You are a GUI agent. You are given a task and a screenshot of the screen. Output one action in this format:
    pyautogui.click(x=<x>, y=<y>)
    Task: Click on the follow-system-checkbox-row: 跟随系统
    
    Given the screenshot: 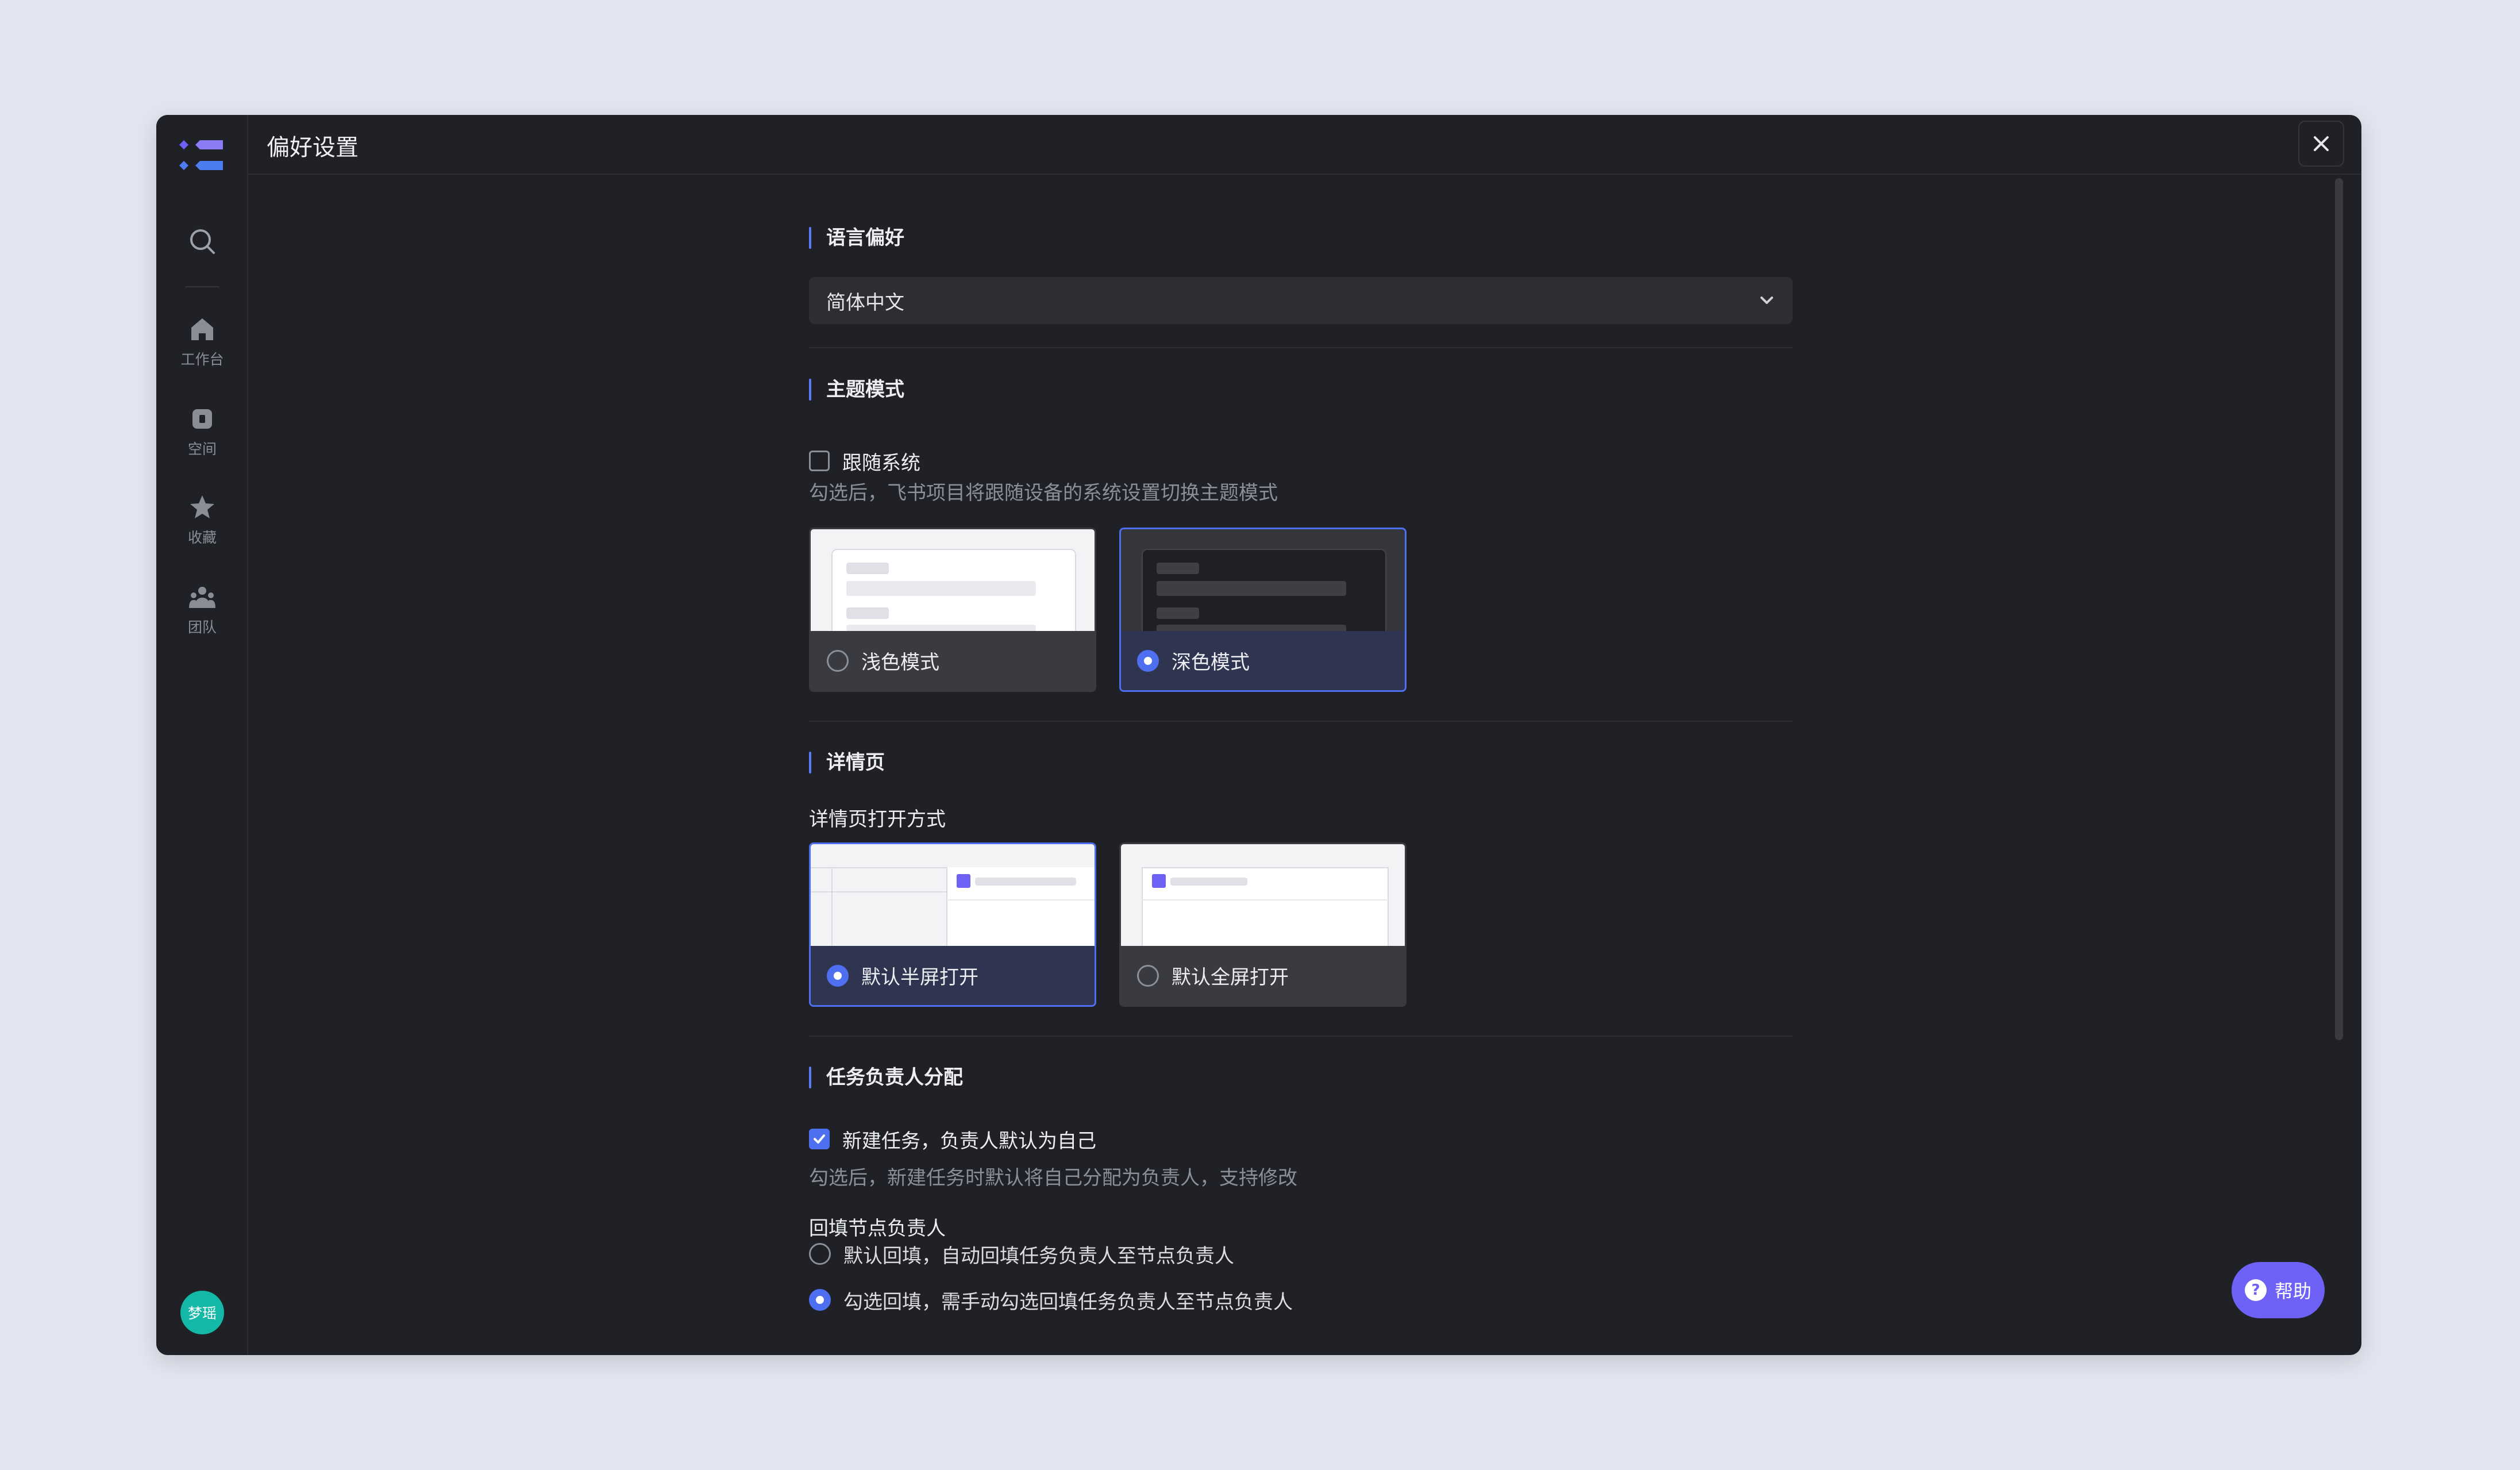 What is the action you would take?
    pyautogui.click(x=865, y=461)
    